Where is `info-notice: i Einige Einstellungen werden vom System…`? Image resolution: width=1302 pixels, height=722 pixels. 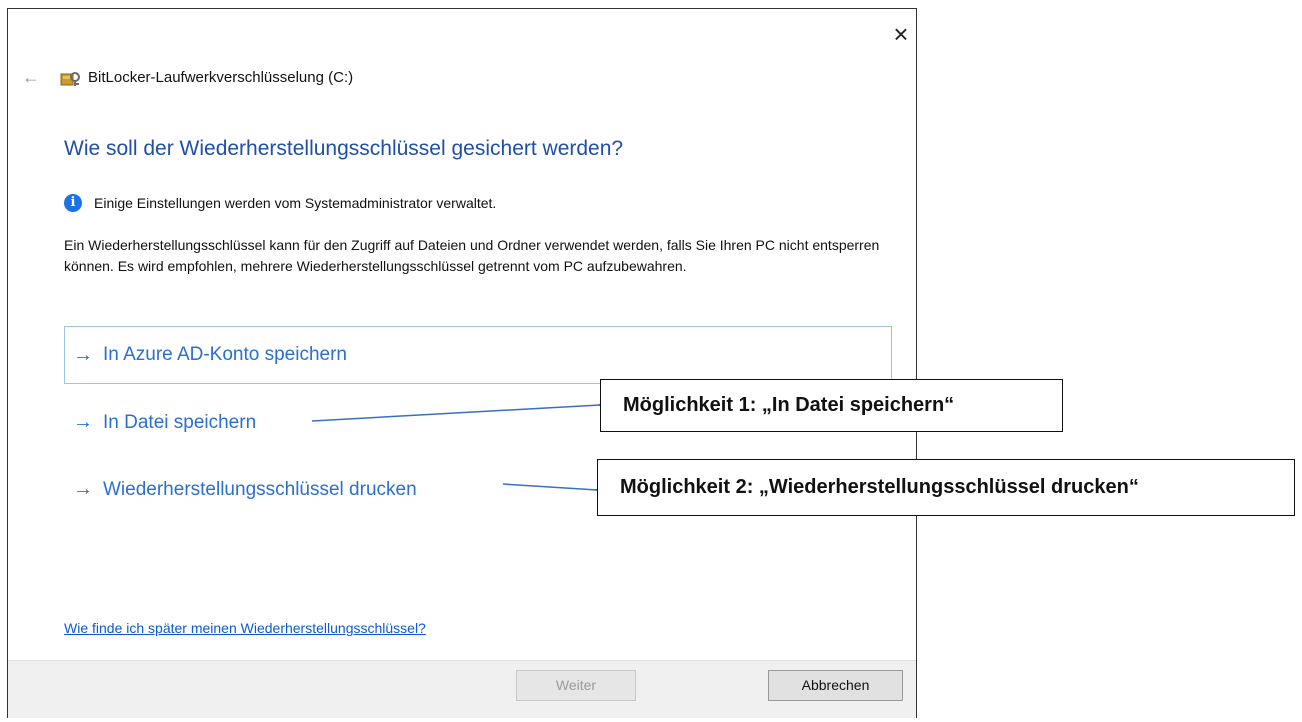
info-notice: i Einige Einstellungen werden vom System… is located at coordinates (280, 203).